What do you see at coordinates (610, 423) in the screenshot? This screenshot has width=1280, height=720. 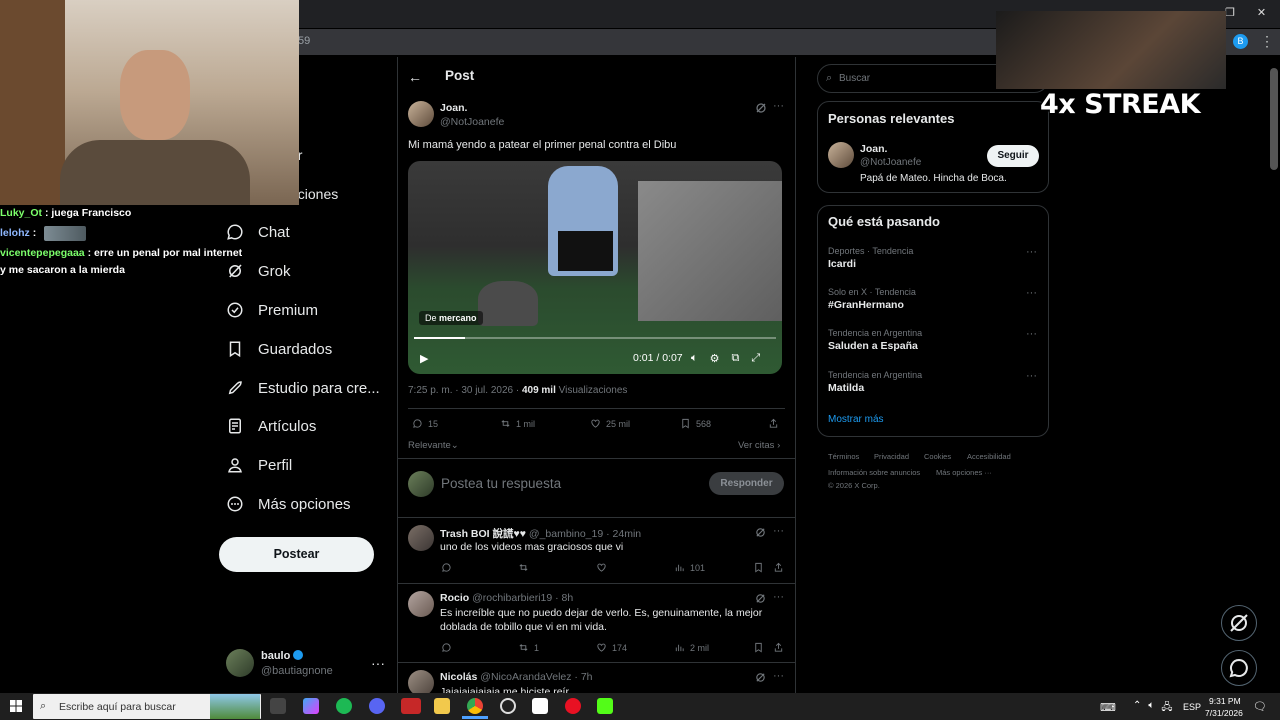 I see `like-stat: 25 mil` at bounding box center [610, 423].